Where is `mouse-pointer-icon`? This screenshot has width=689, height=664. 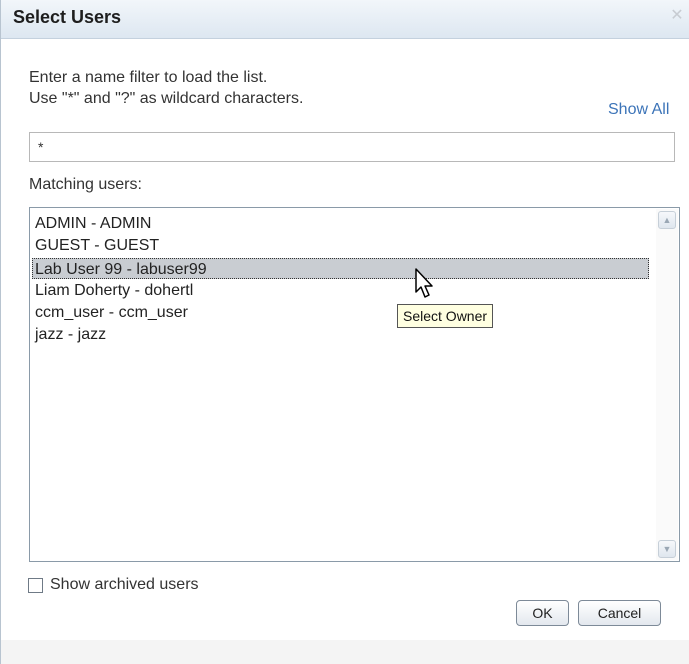 mouse-pointer-icon is located at coordinates (424, 283).